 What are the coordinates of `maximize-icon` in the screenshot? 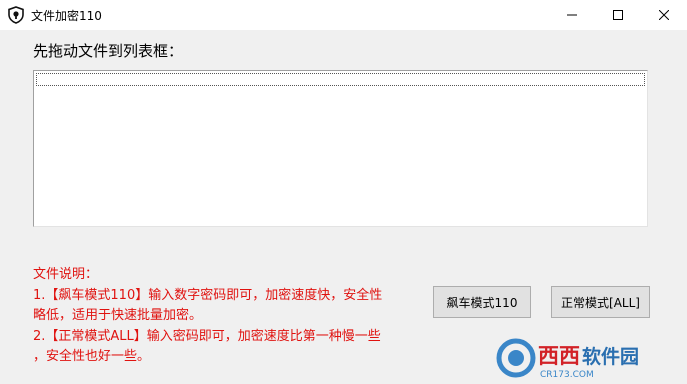 It's located at (618, 15).